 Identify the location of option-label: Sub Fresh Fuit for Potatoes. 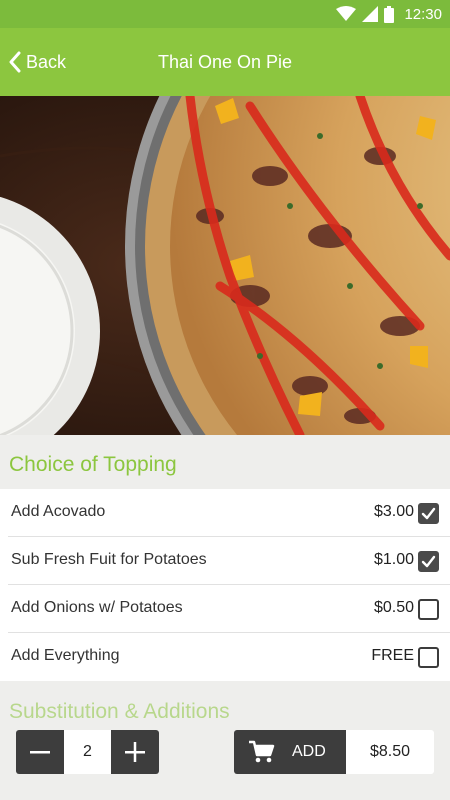
(109, 559).